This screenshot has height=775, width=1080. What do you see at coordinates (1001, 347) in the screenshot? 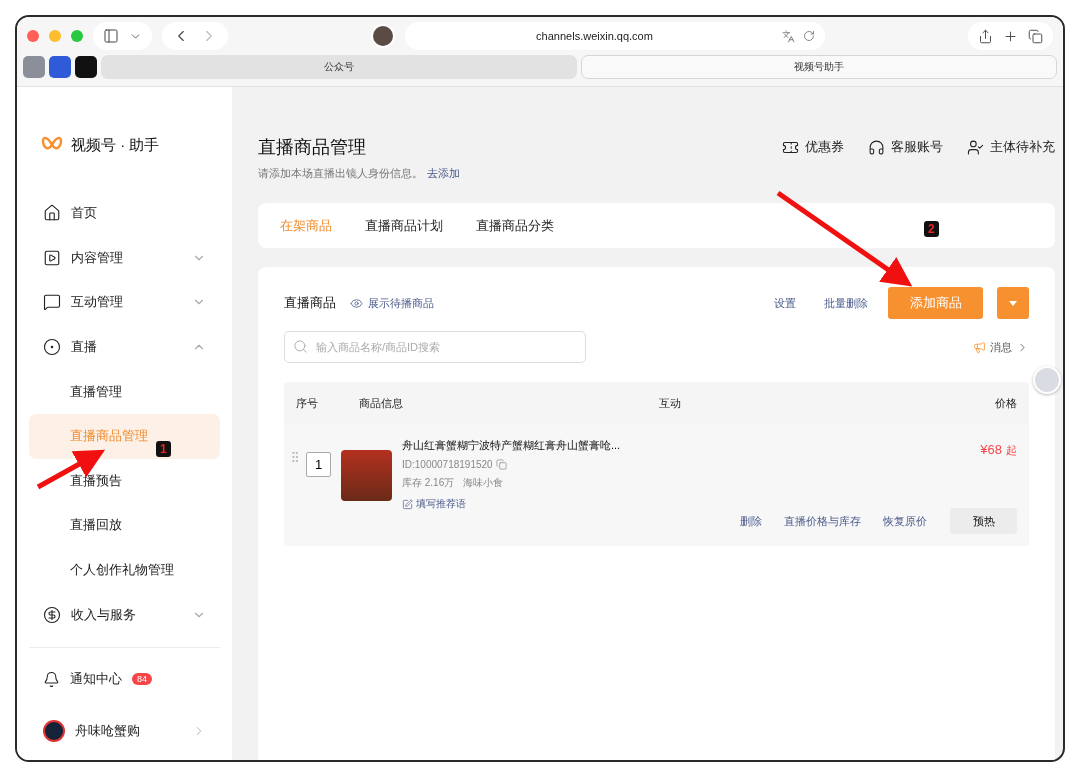
I see `message-link: 消息` at bounding box center [1001, 347].